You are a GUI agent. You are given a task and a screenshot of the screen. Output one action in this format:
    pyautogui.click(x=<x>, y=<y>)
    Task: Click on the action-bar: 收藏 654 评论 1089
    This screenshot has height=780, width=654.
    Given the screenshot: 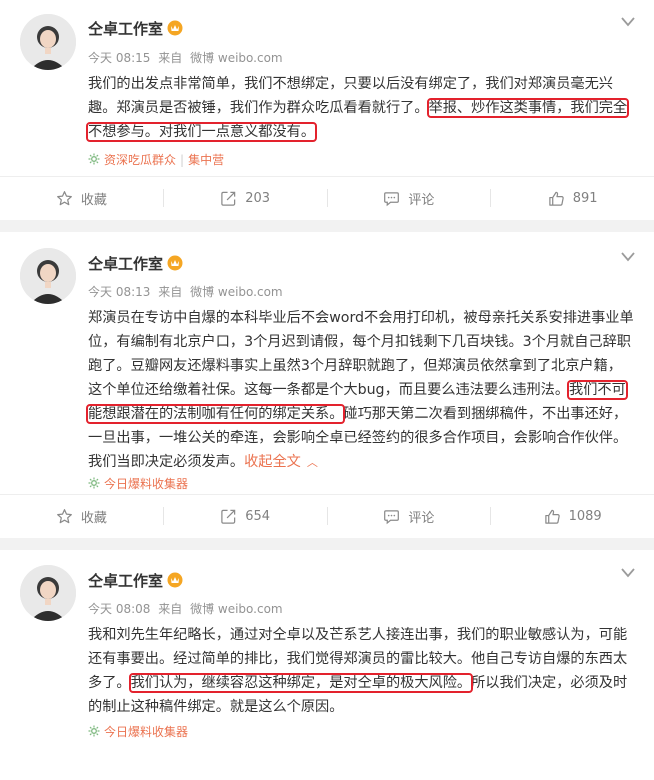 What is the action you would take?
    pyautogui.click(x=327, y=515)
    